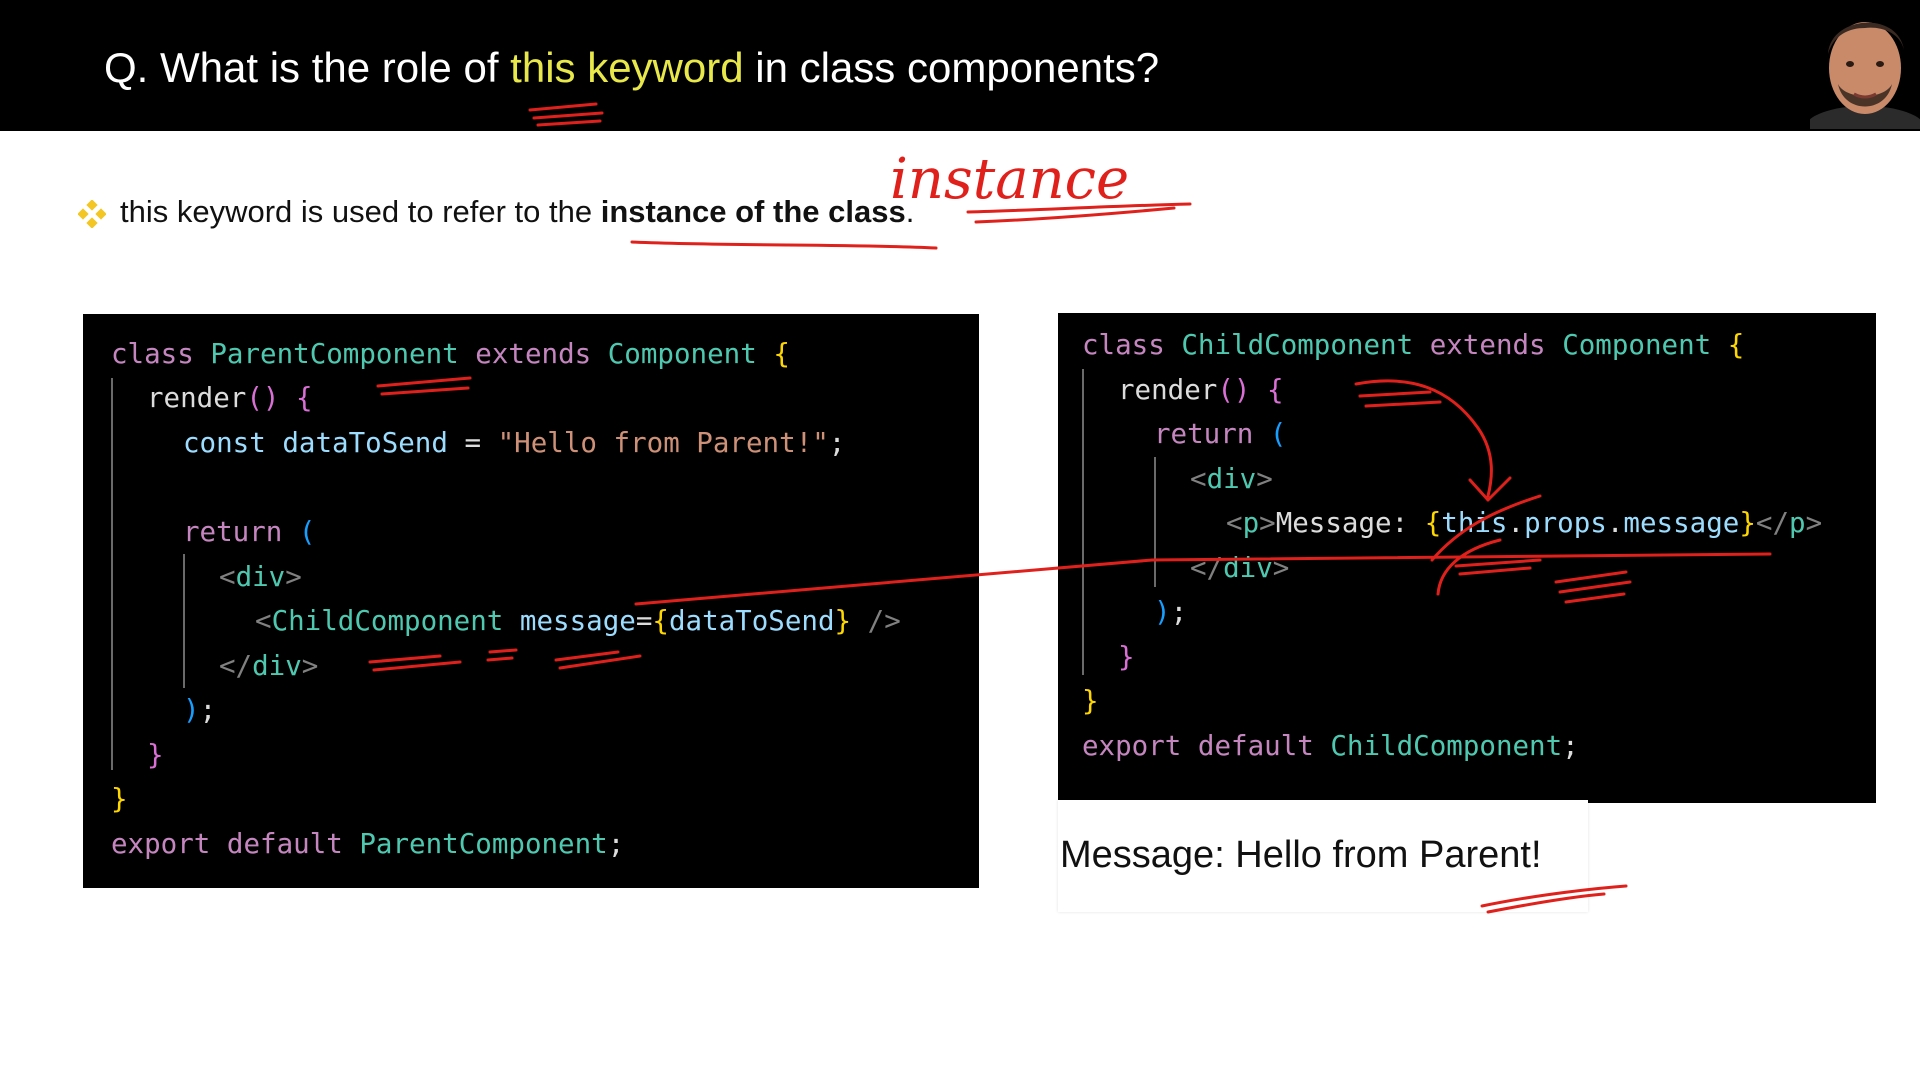 Image resolution: width=1920 pixels, height=1080 pixels. I want to click on code-line: class ChildComponent extends Component {, so click(1413, 345).